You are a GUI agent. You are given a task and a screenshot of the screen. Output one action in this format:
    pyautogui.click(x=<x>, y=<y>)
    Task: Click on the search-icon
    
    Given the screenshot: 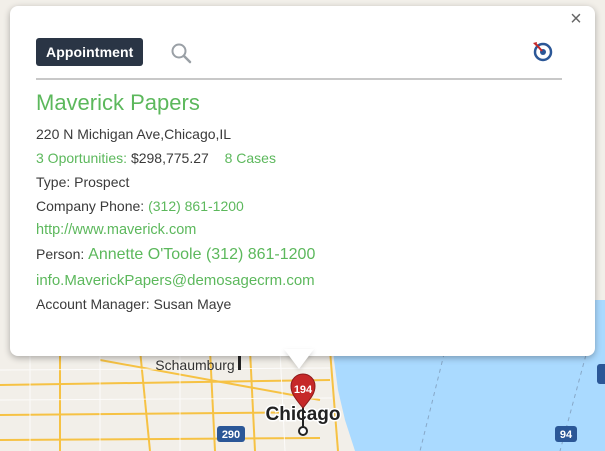 What is the action you would take?
    pyautogui.click(x=181, y=53)
    